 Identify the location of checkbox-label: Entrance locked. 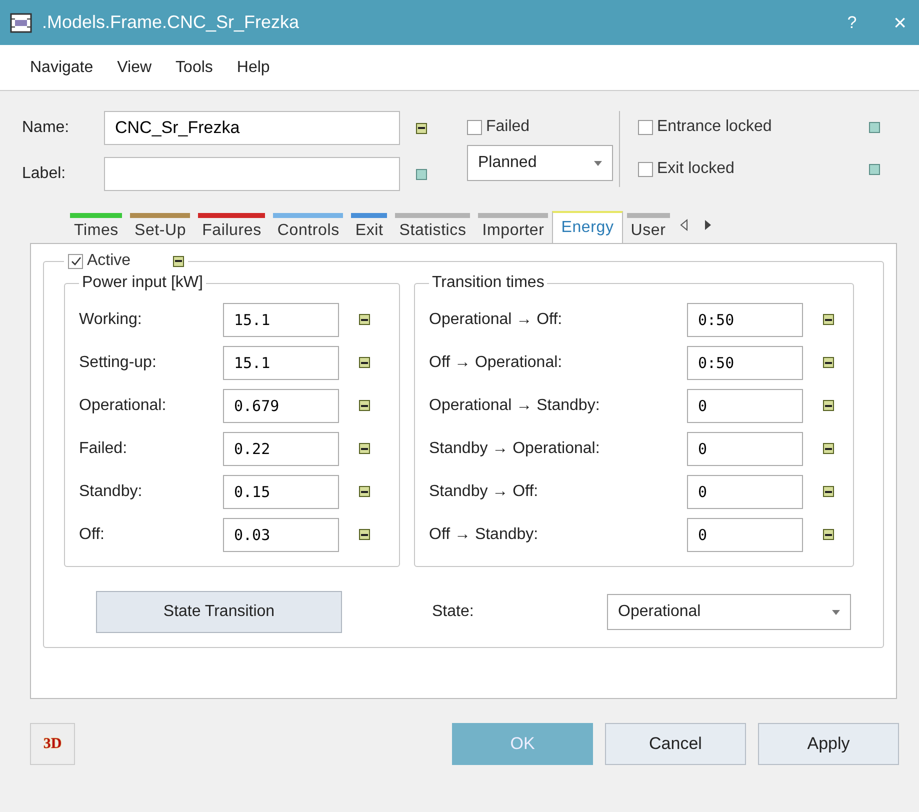
(715, 127).